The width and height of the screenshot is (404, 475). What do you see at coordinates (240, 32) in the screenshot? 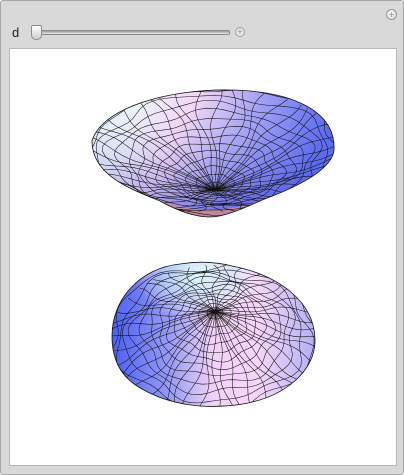
I see `expand-slider-icon: +` at bounding box center [240, 32].